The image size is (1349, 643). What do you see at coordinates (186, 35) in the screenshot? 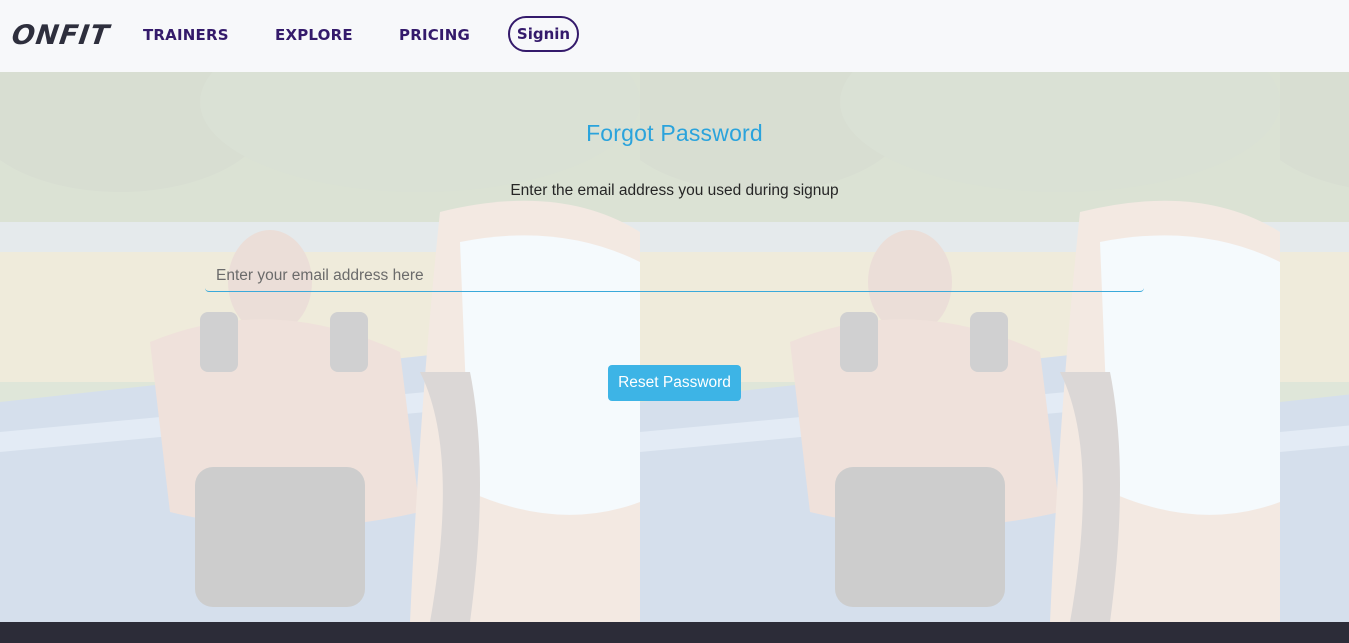
I see `nav-link-trainers: TRAINERS` at bounding box center [186, 35].